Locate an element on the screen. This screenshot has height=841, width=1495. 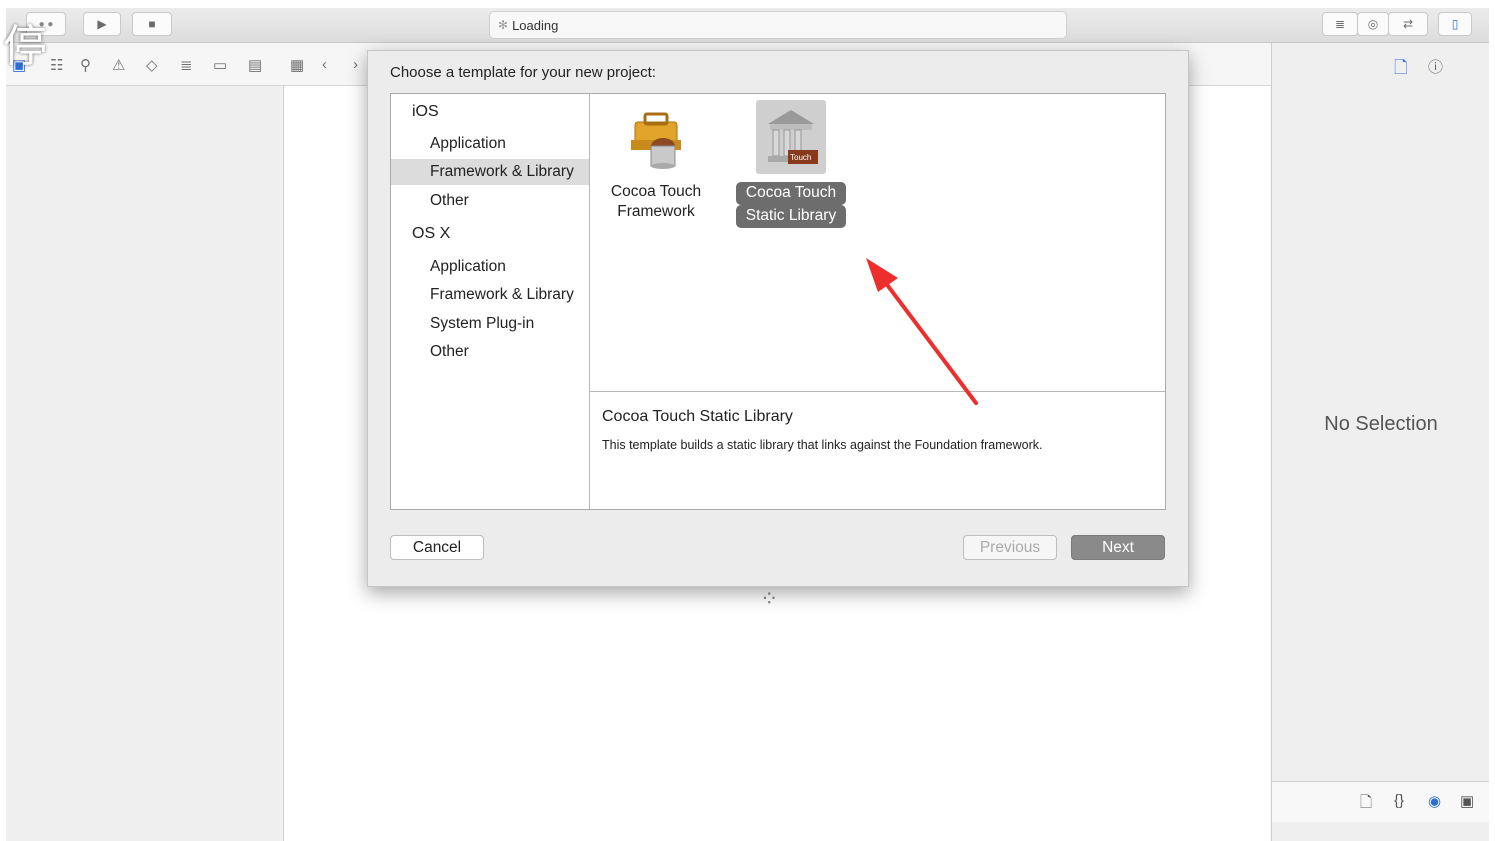
media-library-icon: ▣ is located at coordinates (1467, 801).